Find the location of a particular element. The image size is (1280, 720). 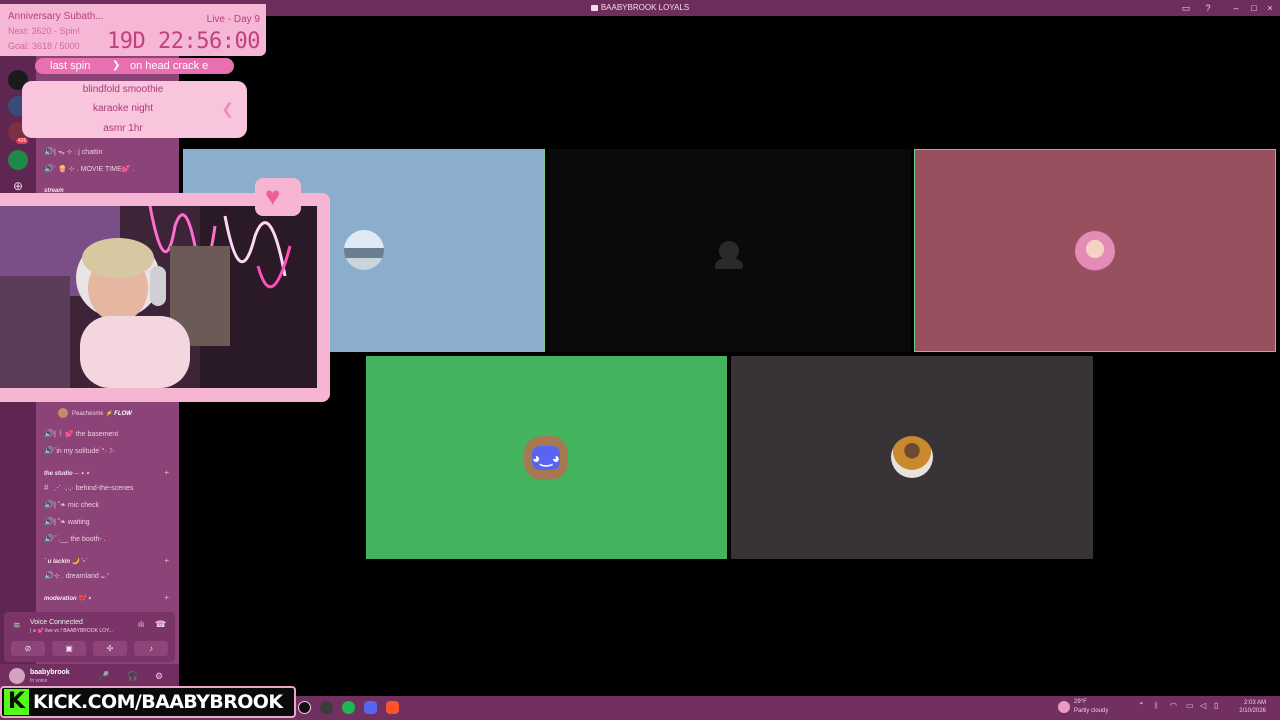

hash-icon: # is located at coordinates (46, 487).